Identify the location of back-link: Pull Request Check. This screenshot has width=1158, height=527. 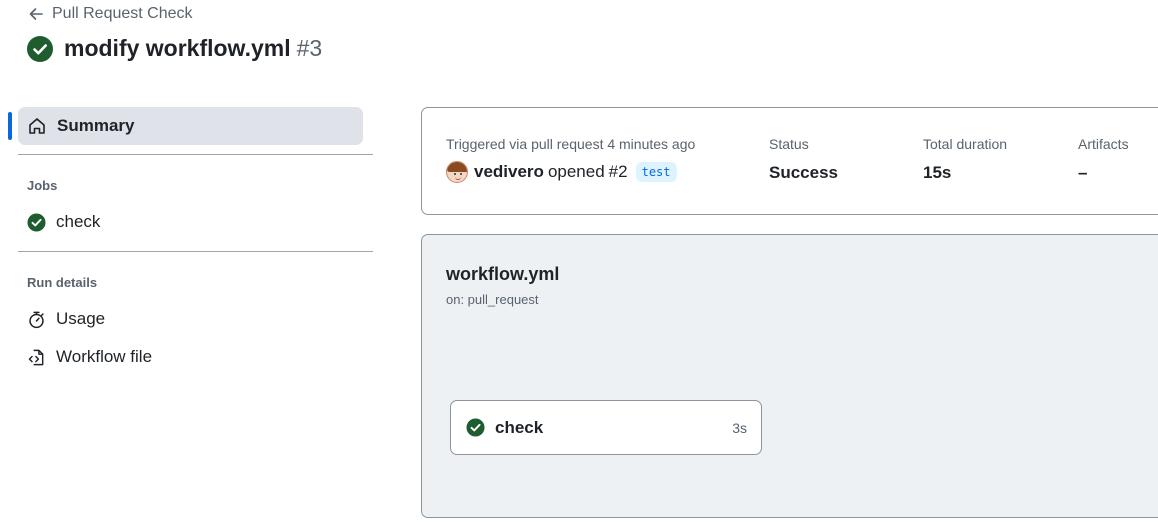
(110, 14).